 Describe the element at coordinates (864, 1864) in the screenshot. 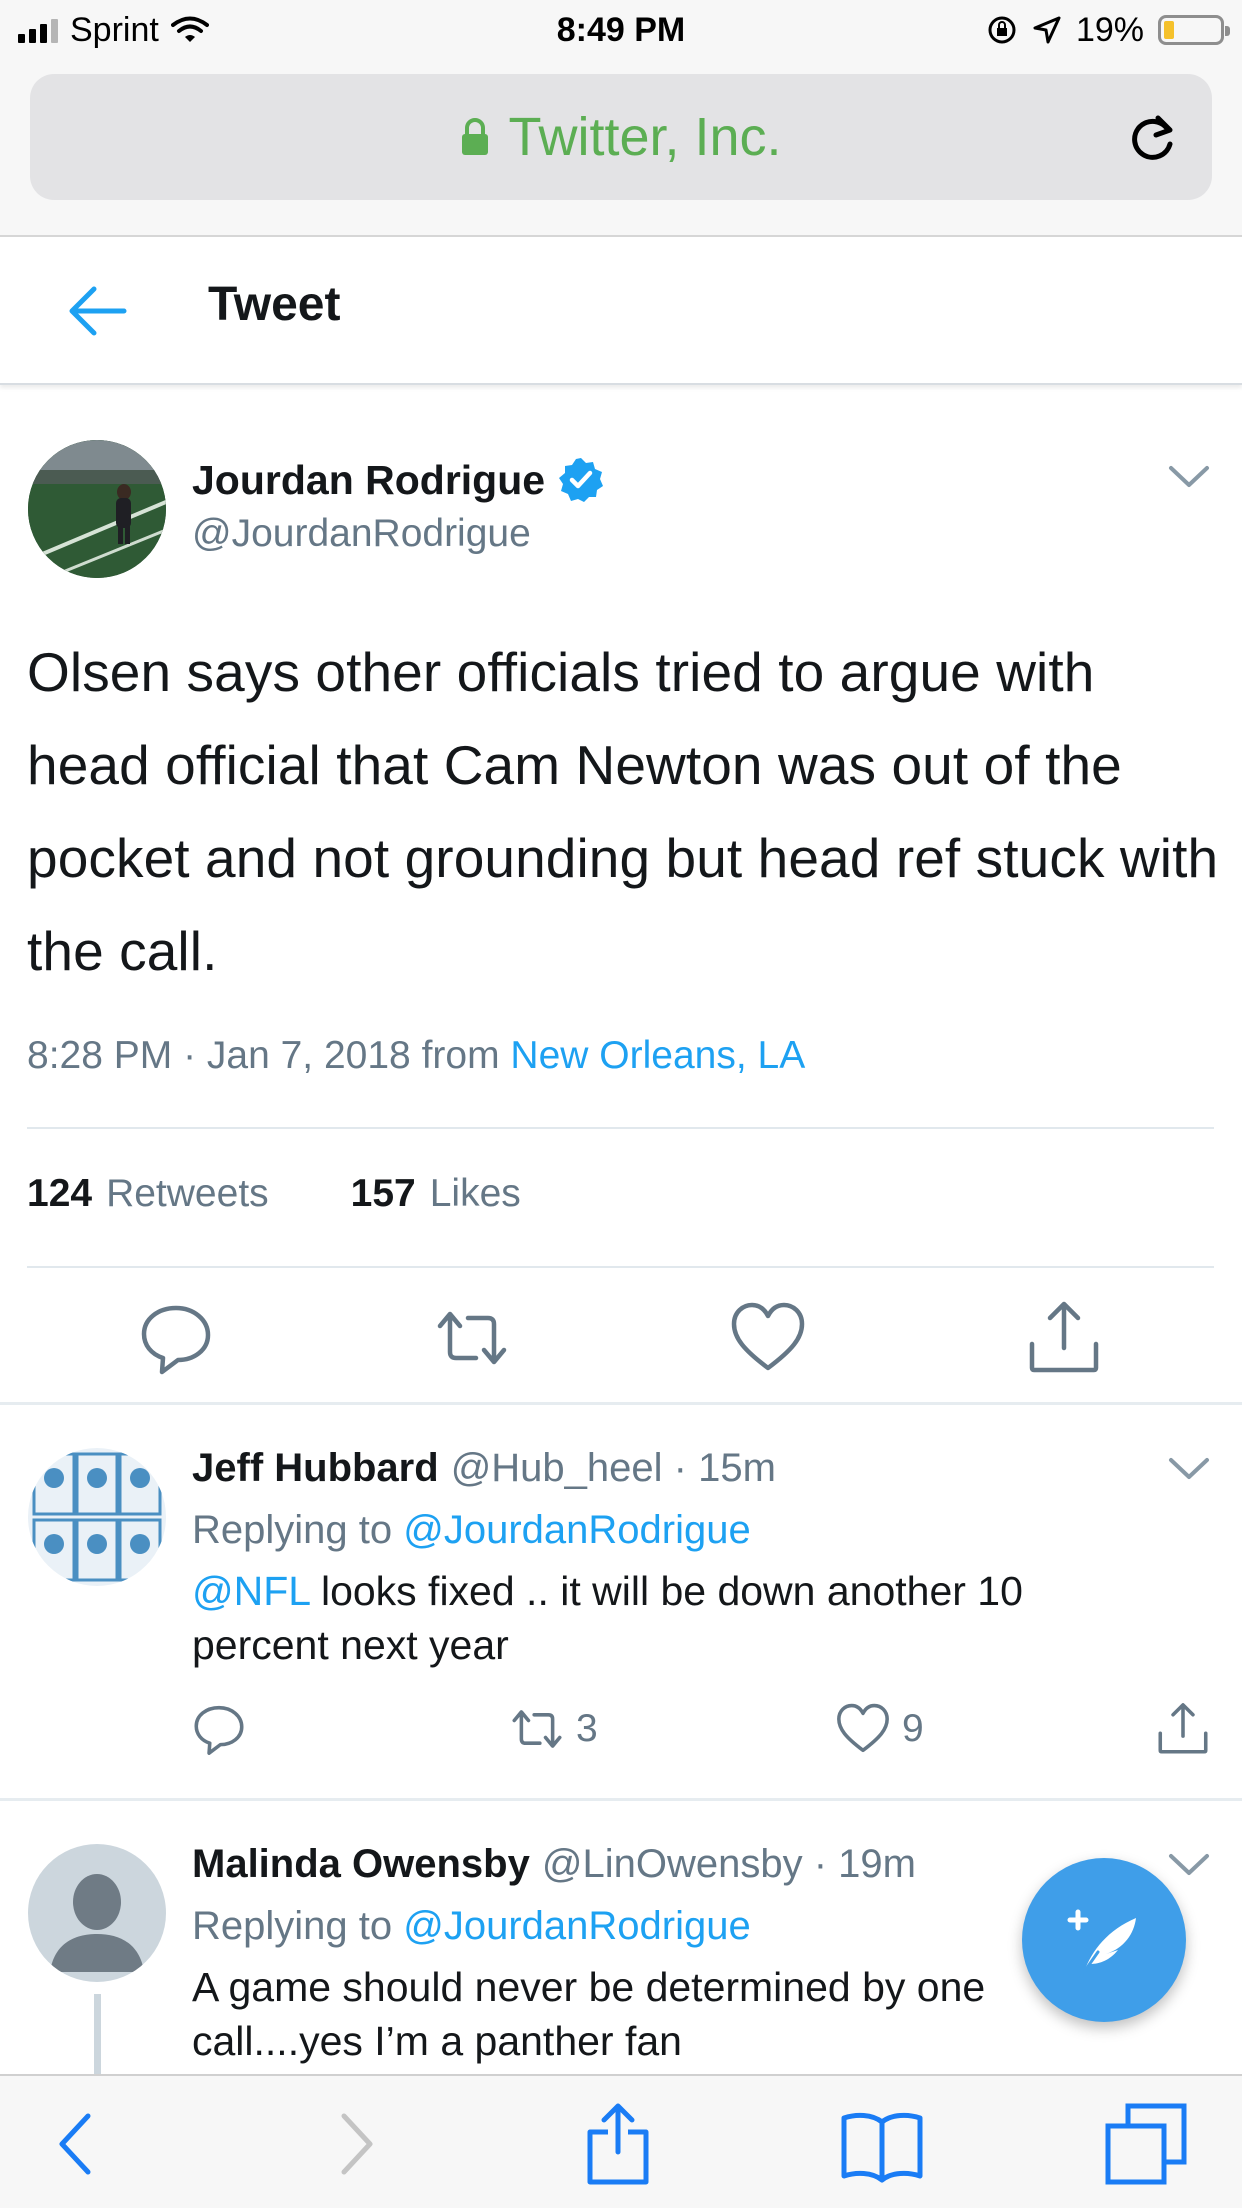

I see `reply-time: · 19m` at that location.